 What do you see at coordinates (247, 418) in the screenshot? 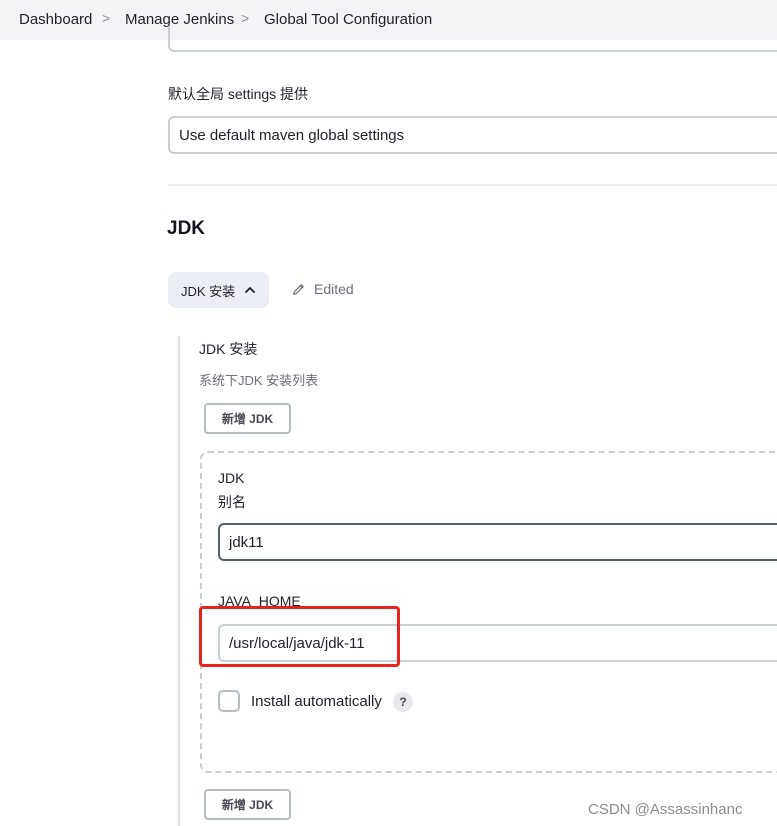
I see `add-jdk-button: 新增 JDK` at bounding box center [247, 418].